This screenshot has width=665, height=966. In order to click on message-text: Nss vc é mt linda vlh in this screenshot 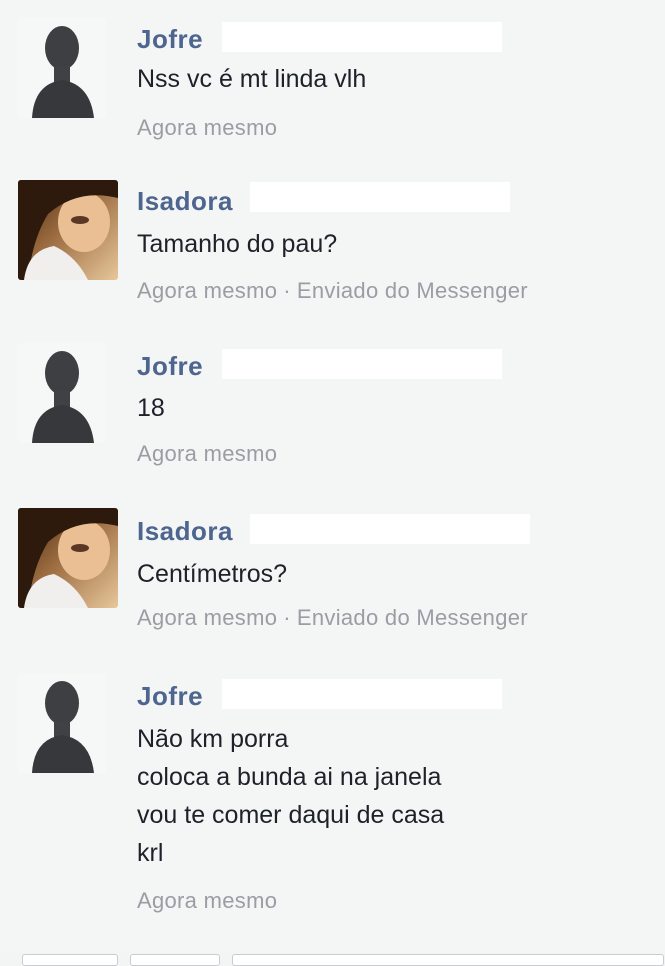, I will do `click(252, 79)`.